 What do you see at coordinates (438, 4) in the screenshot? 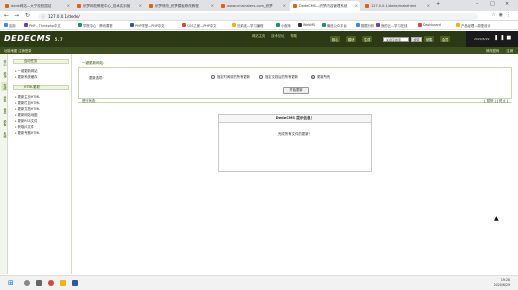
I see `new-tab-icon: +` at bounding box center [438, 4].